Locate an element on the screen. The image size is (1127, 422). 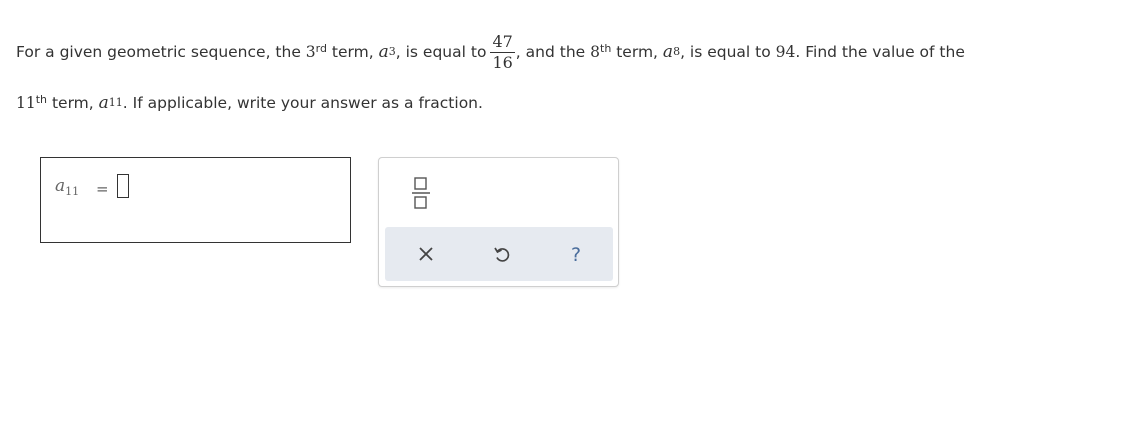
undo-icon is located at coordinates (502, 254).